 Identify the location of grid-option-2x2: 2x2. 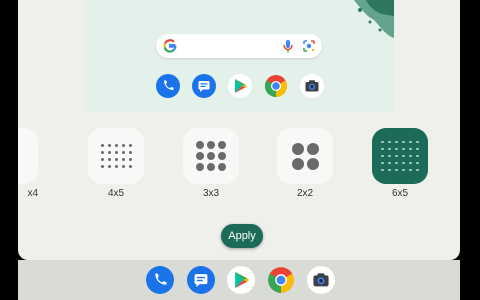
(305, 164).